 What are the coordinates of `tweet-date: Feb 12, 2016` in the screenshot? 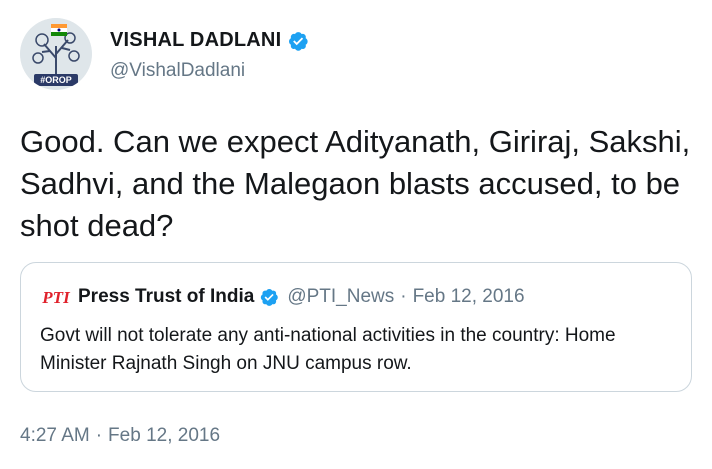 It's located at (164, 435).